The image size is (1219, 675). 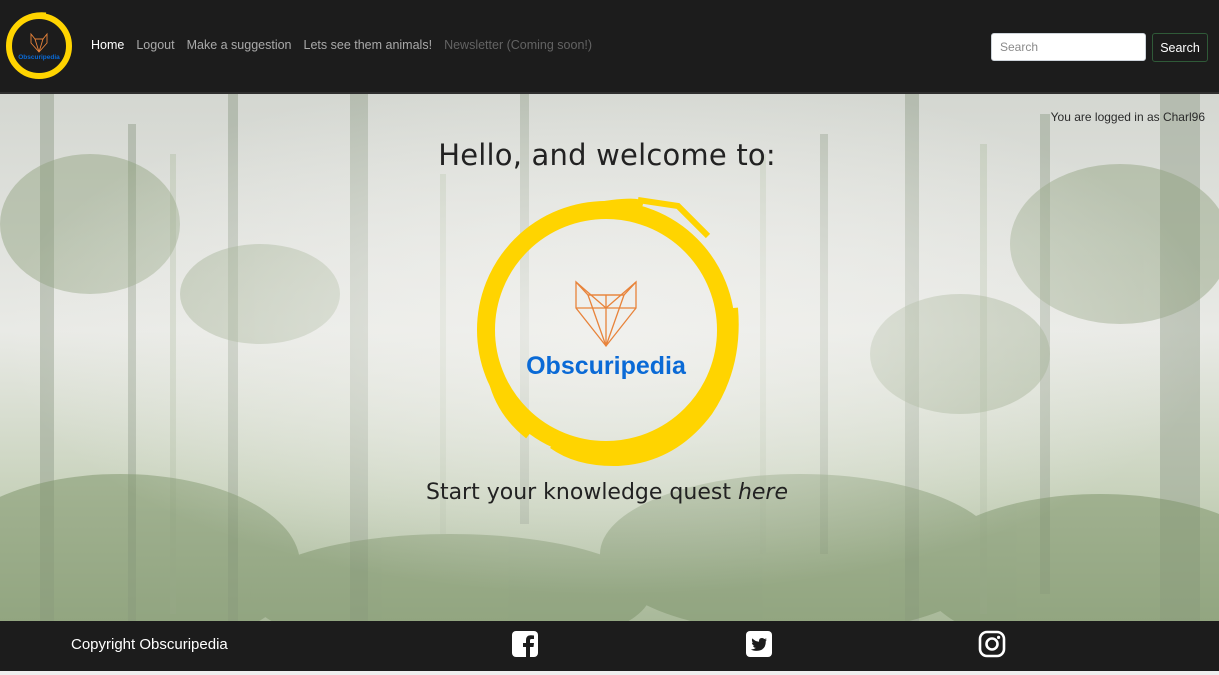 What do you see at coordinates (606, 366) in the screenshot?
I see `hero-brand-text: Obscuripedia` at bounding box center [606, 366].